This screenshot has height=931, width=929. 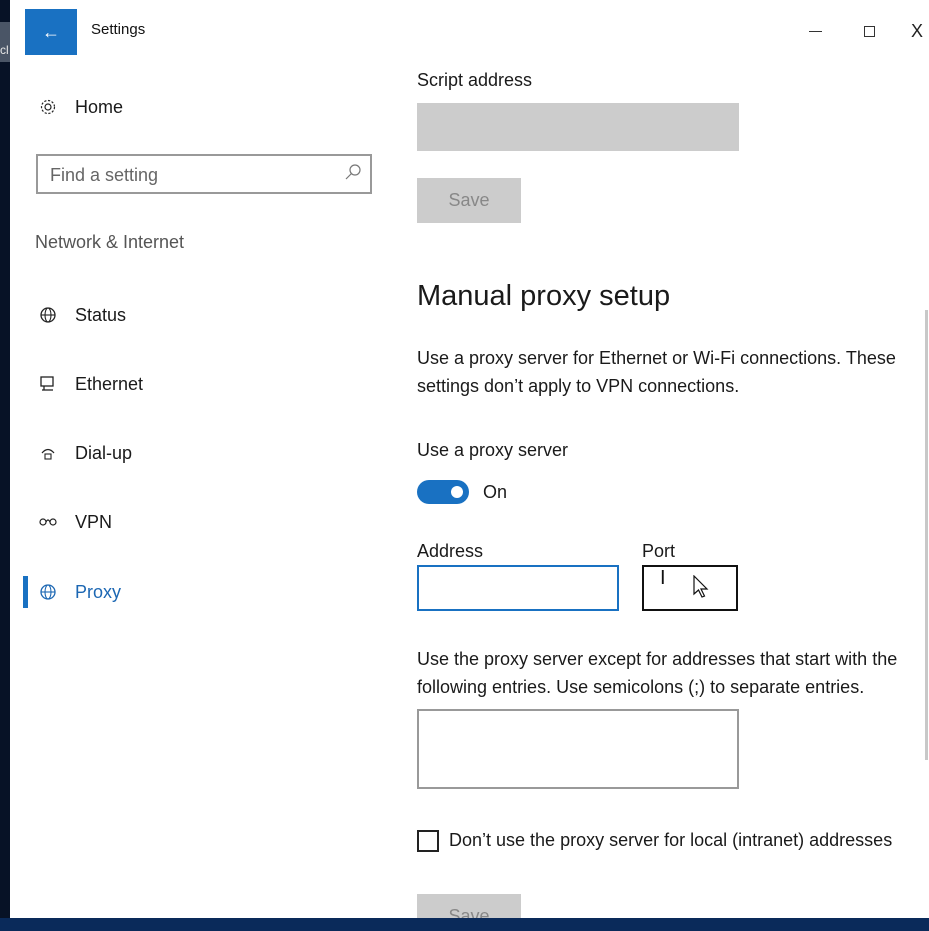 What do you see at coordinates (101, 314) in the screenshot?
I see `sidebar-item-label: Status` at bounding box center [101, 314].